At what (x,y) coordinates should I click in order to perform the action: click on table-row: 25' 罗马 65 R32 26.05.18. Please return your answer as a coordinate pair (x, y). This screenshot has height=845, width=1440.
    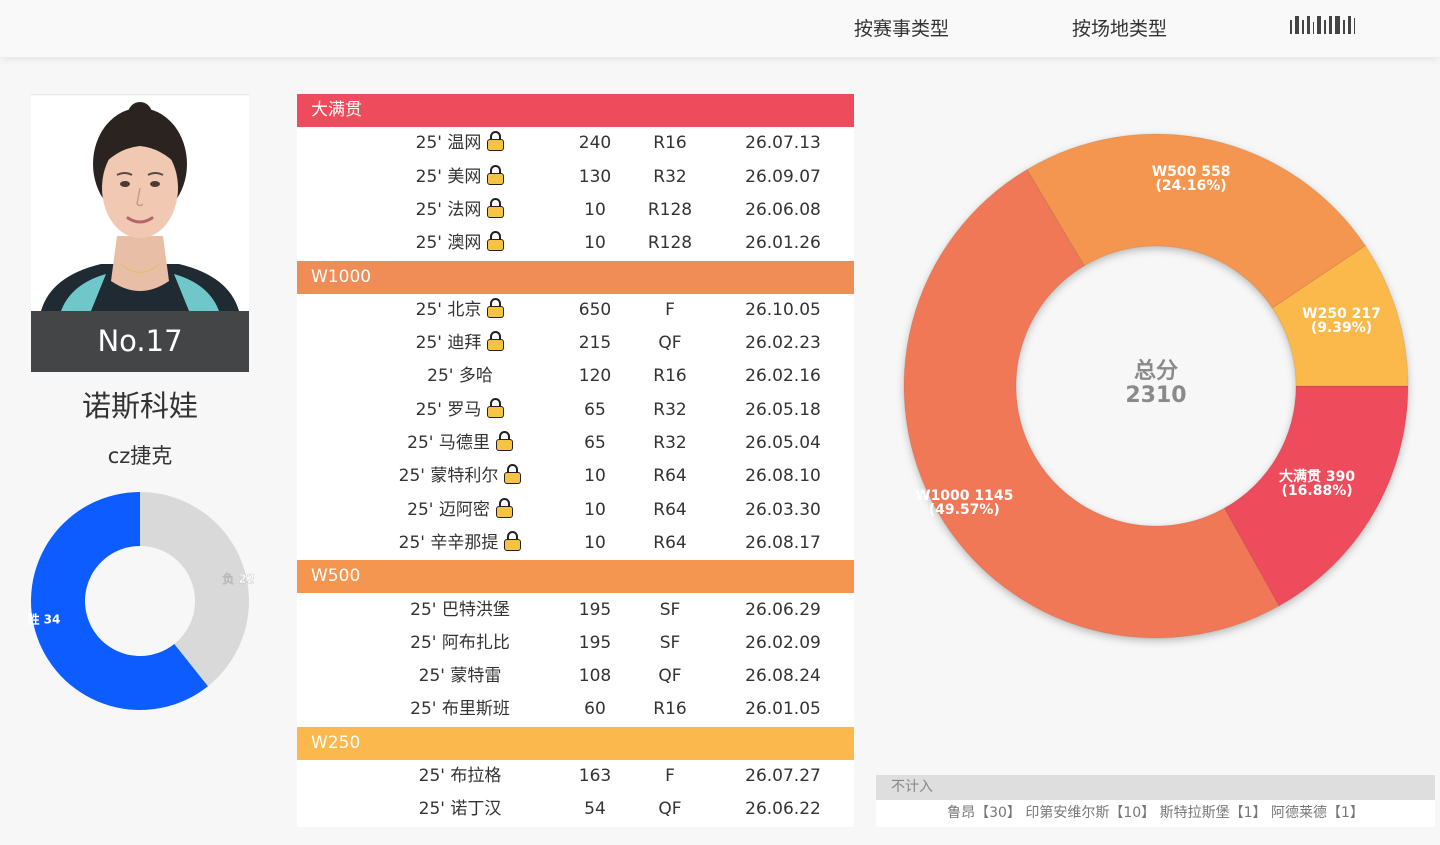
    Looking at the image, I should click on (575, 410).